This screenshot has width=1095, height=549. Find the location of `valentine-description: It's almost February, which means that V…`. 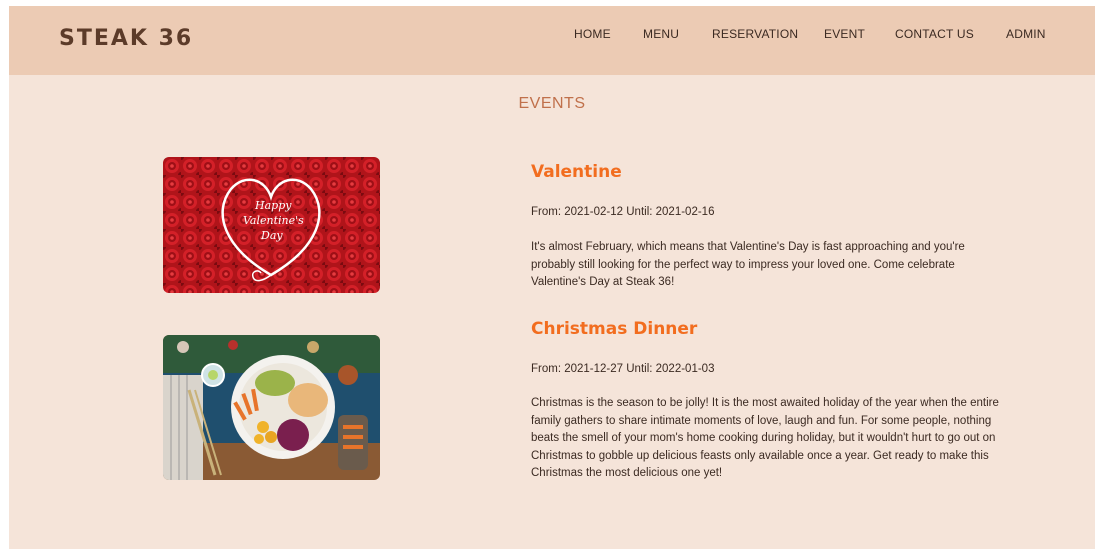

valentine-description: It's almost February, which means that V… is located at coordinates (748, 264).